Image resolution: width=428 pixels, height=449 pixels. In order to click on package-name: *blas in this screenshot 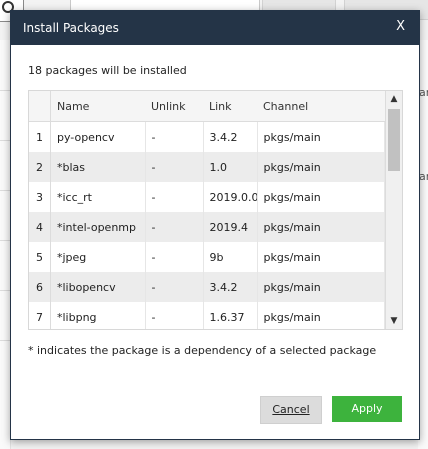, I will do `click(98, 167)`.